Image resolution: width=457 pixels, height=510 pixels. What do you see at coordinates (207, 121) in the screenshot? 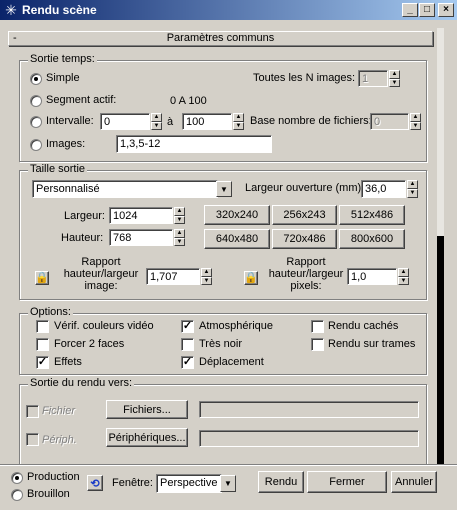
I see `range-to-field: 100` at bounding box center [207, 121].